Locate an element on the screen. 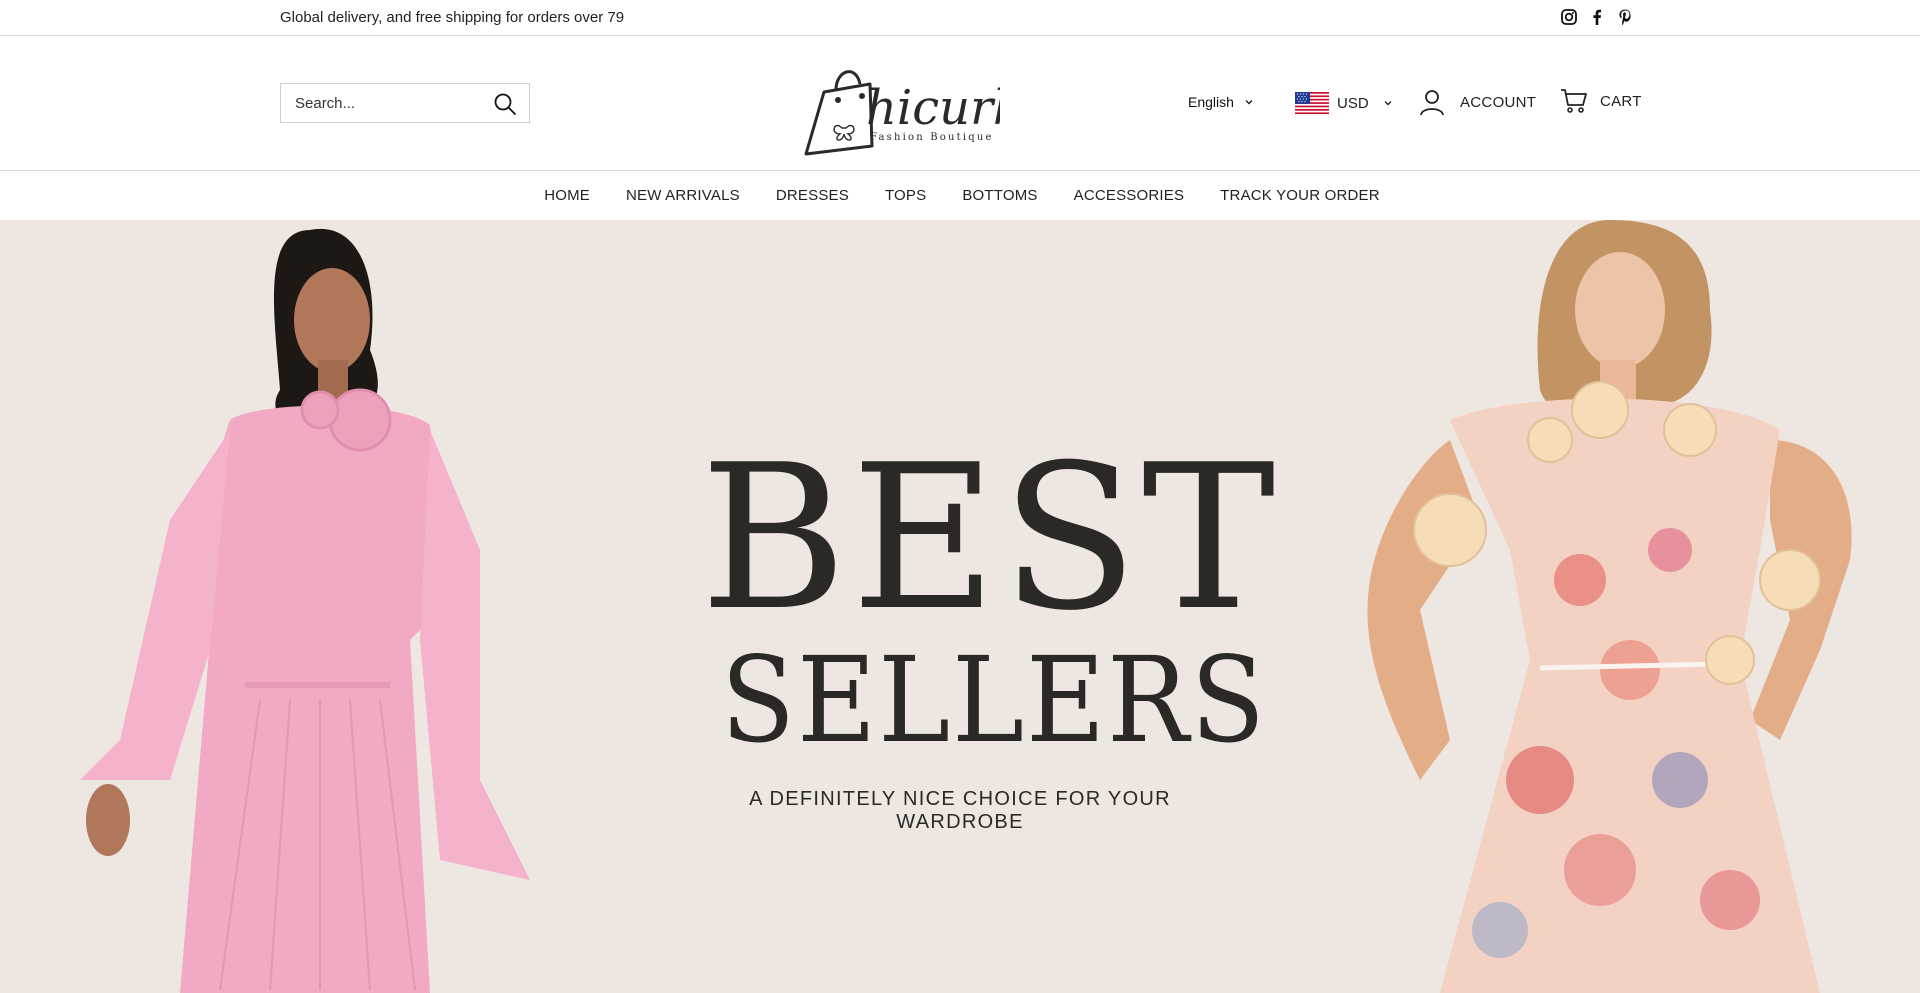  site-header: hicurb Fashion Boutique English USD is located at coordinates (960, 103).